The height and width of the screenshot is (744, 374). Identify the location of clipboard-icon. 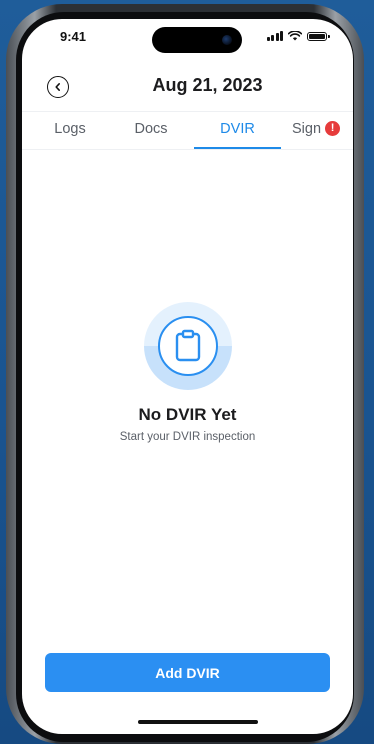
(187, 345).